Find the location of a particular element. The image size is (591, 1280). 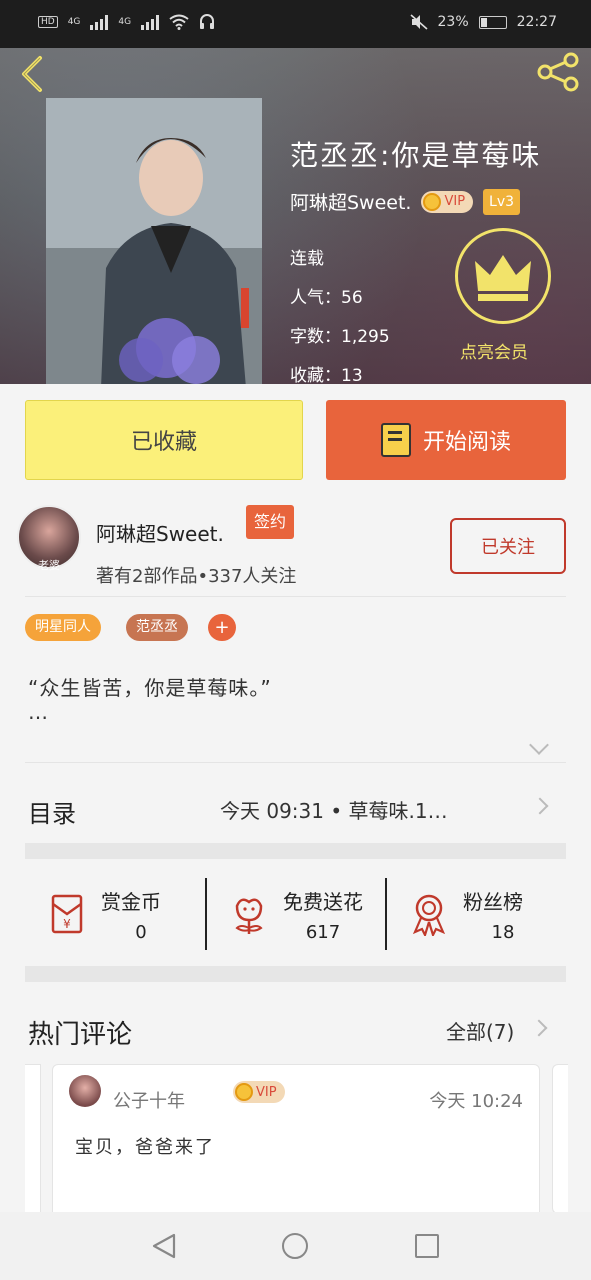

book-cover is located at coordinates (154, 241).